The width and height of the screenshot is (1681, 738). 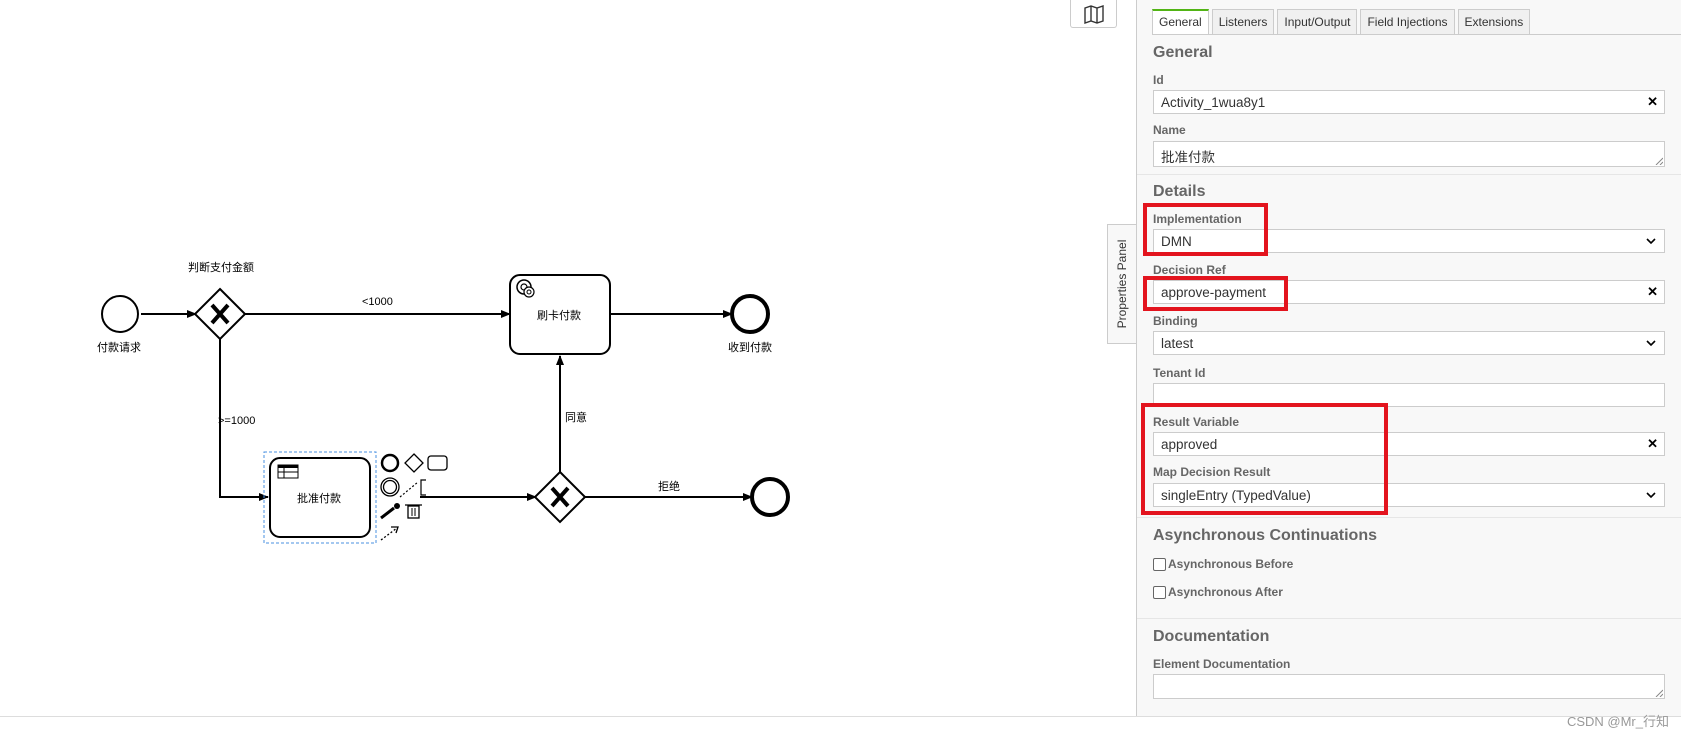 What do you see at coordinates (1407, 21) in the screenshot?
I see `tab-field-injections: Field Injections` at bounding box center [1407, 21].